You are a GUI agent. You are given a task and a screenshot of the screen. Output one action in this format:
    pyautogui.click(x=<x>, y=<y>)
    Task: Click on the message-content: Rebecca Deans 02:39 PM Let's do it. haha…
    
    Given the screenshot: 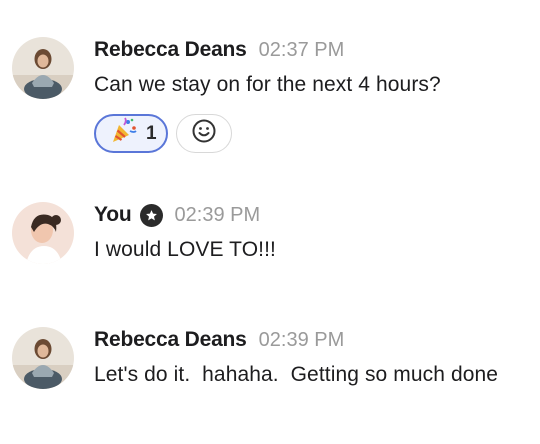 What is the action you would take?
    pyautogui.click(x=313, y=358)
    